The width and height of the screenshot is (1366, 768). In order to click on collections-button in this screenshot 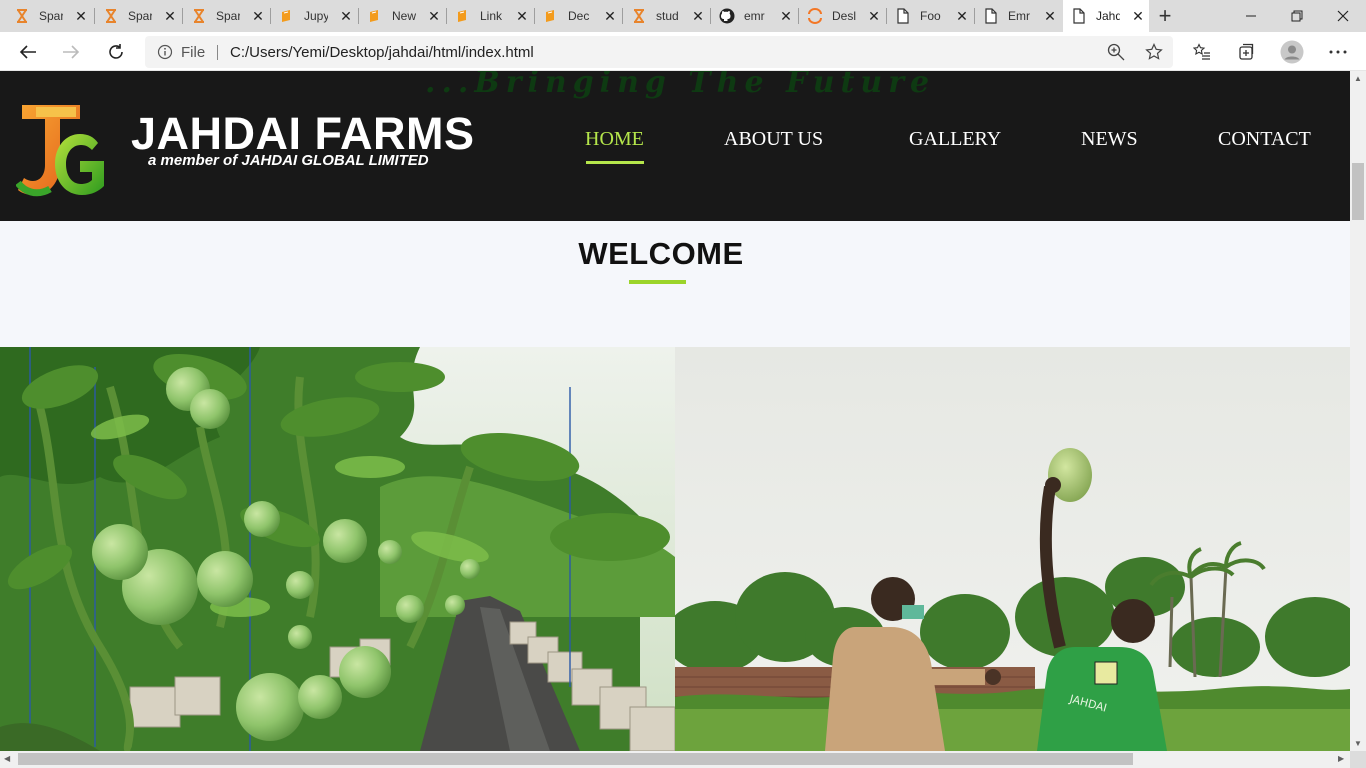, I will do `click(1246, 52)`.